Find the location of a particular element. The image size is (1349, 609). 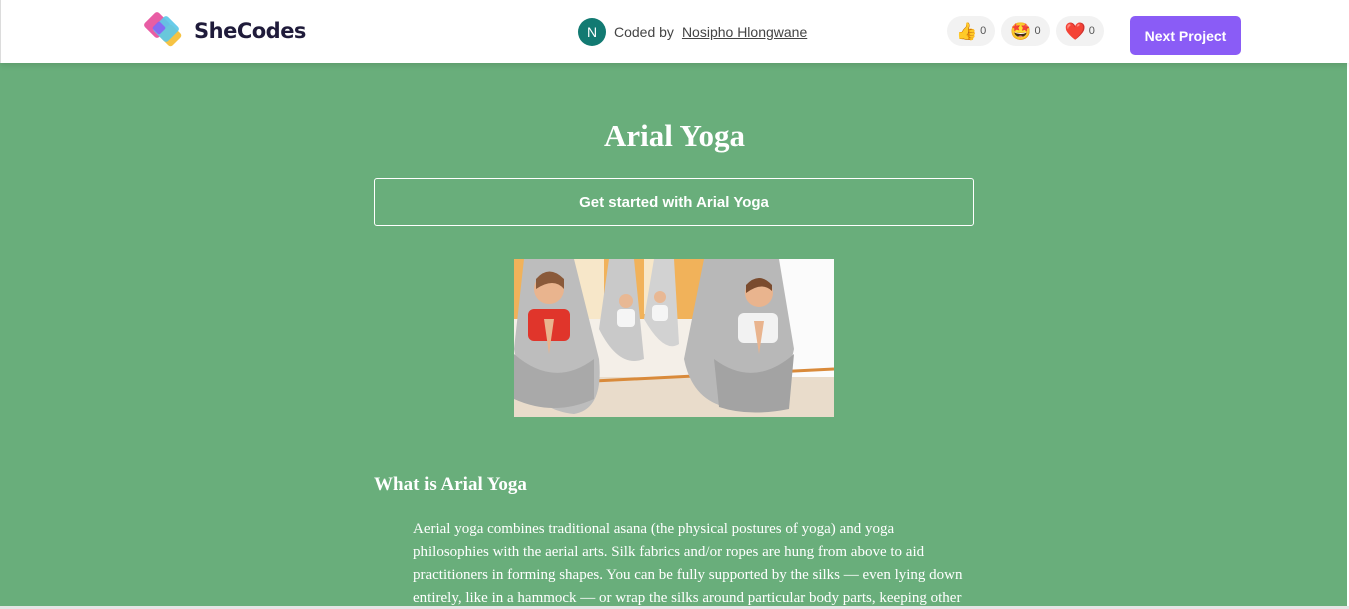

shecodes-logo-icon is located at coordinates (163, 29).